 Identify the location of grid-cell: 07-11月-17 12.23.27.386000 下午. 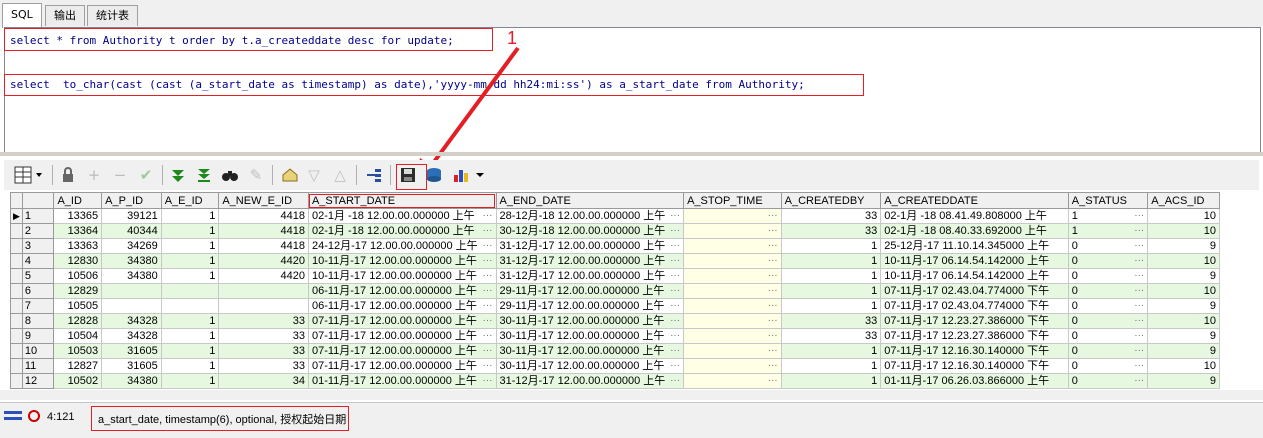
(974, 336).